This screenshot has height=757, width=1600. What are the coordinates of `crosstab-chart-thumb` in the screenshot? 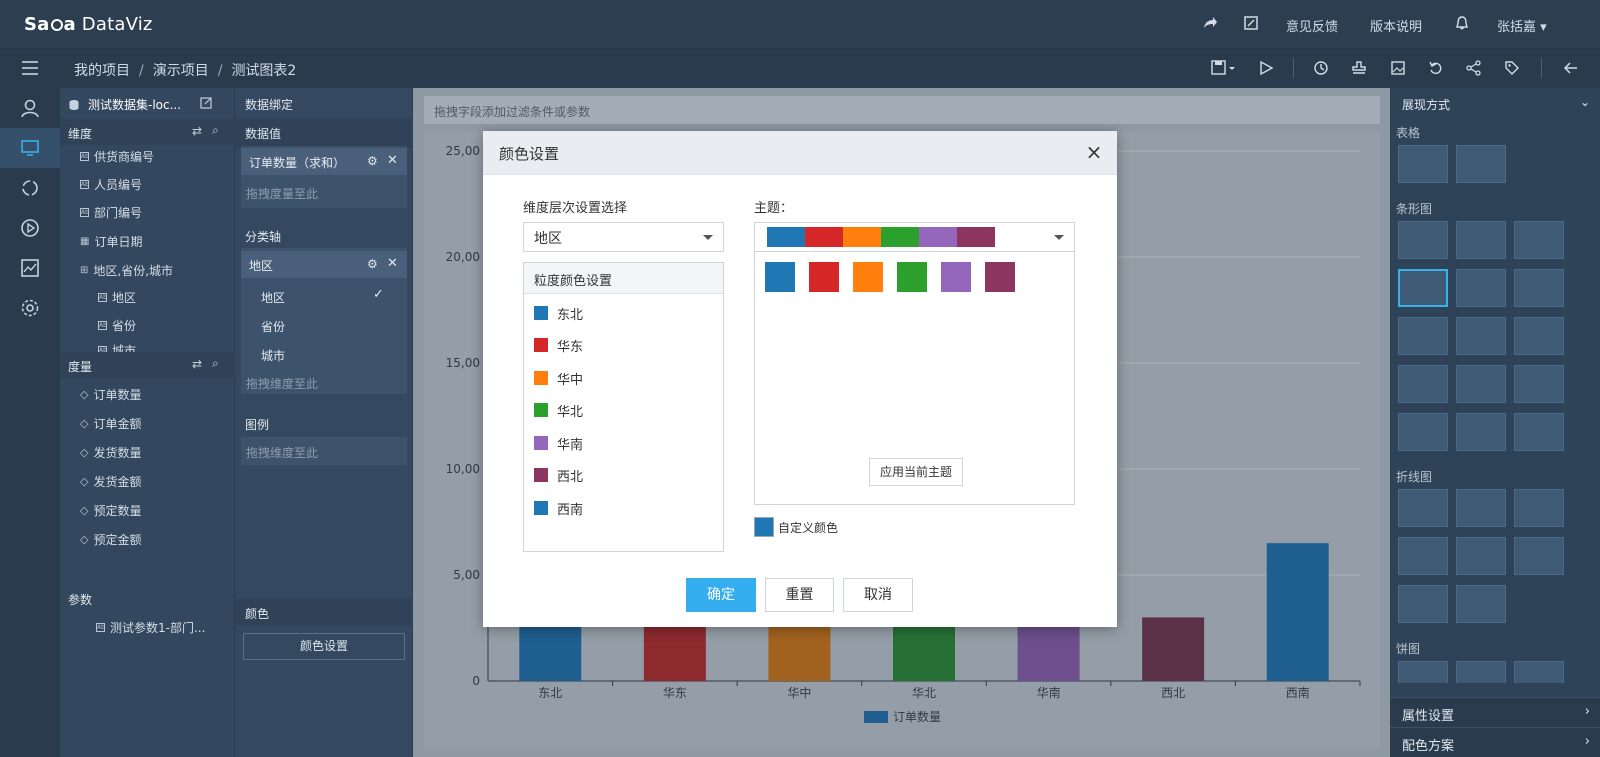 It's located at (1481, 164).